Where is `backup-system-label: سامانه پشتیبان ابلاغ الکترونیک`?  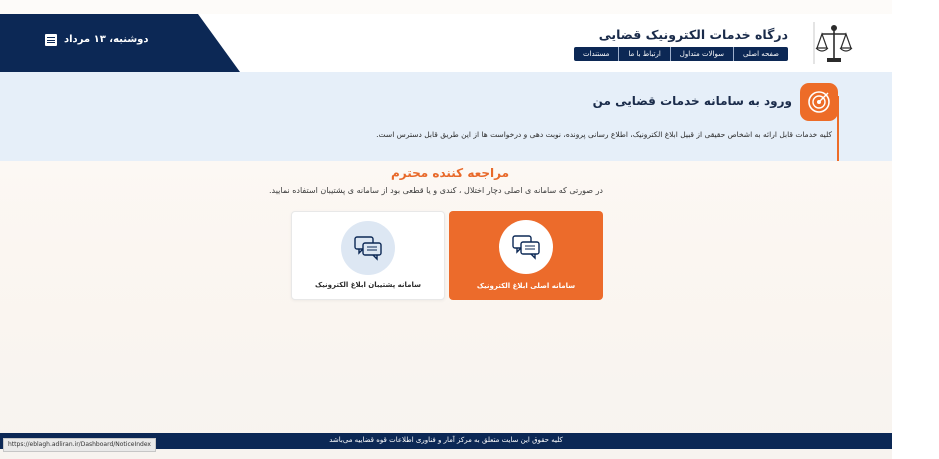 backup-system-label: سامانه پشتیبان ابلاغ الکترونیک is located at coordinates (368, 285).